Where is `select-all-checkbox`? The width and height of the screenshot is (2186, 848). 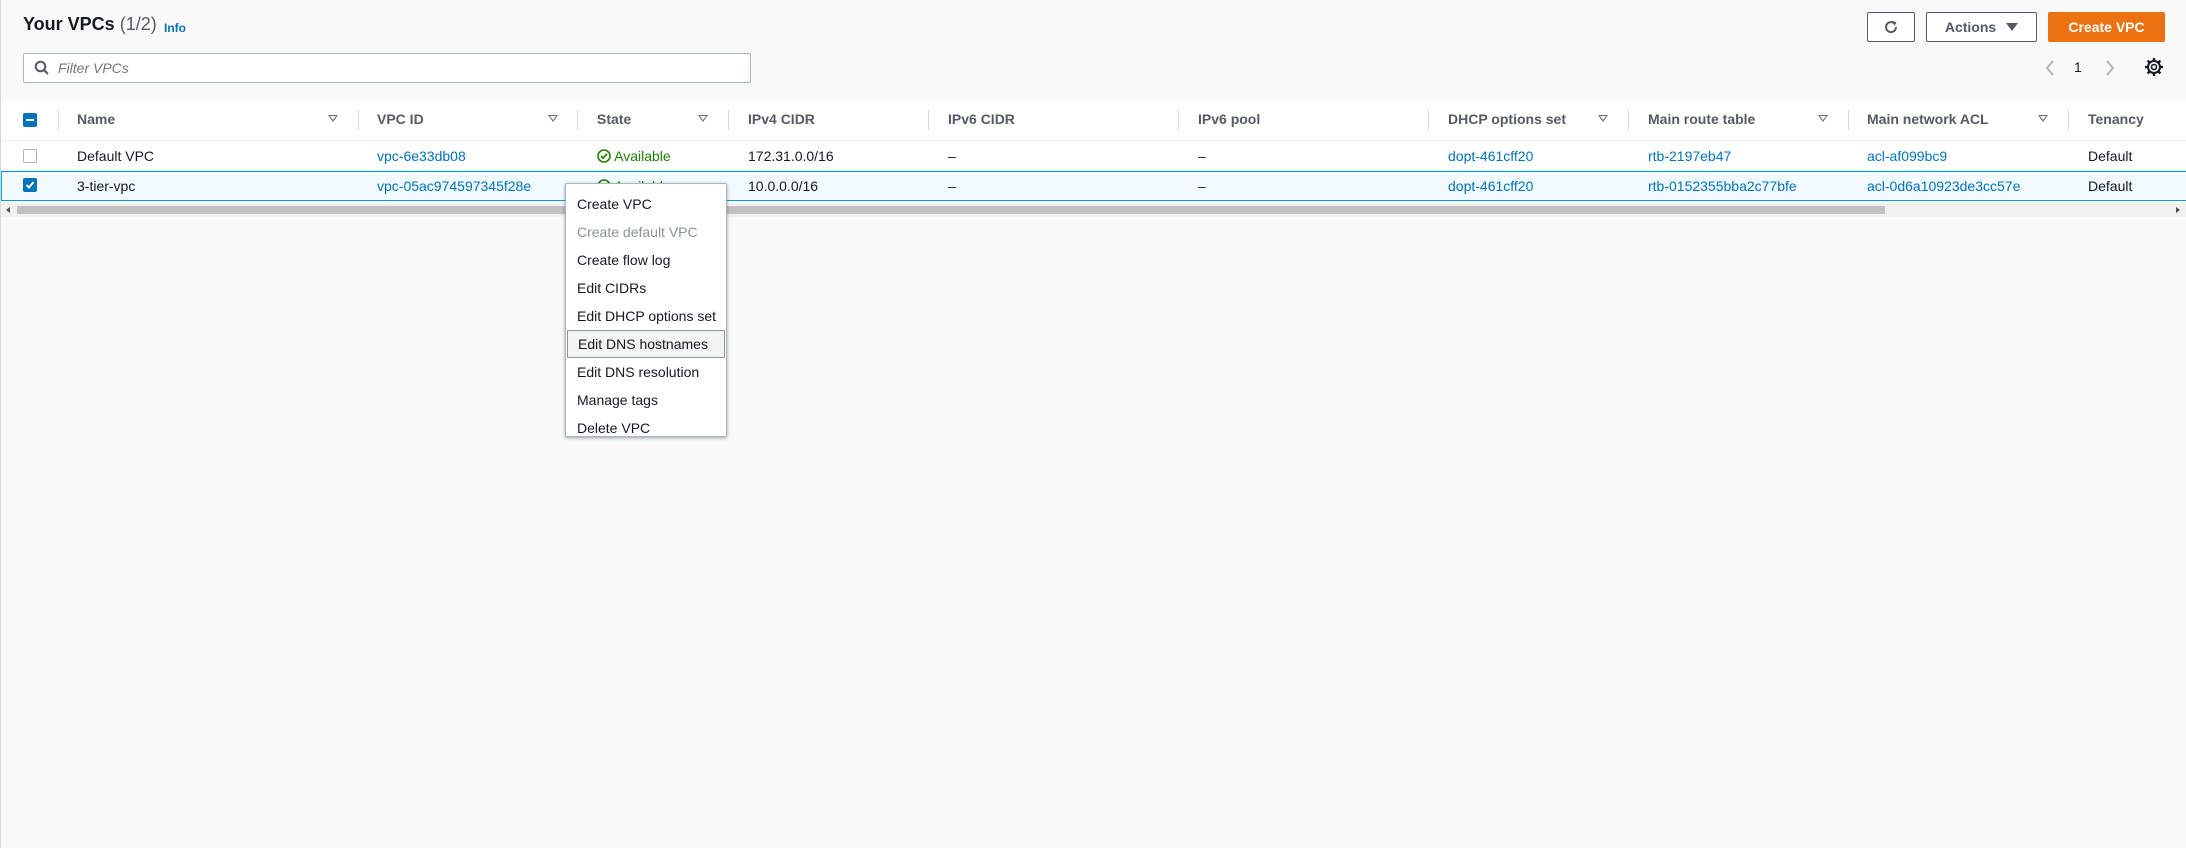 select-all-checkbox is located at coordinates (30, 120).